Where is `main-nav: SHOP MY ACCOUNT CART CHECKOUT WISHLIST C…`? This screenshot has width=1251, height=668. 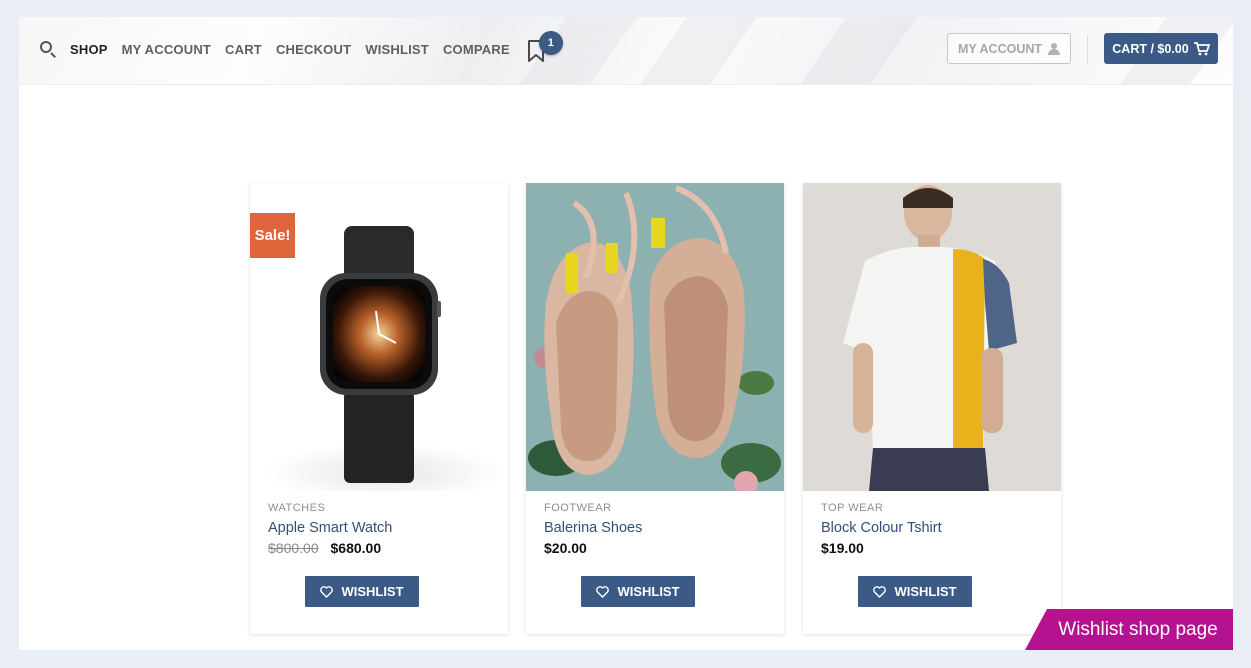
main-nav: SHOP MY ACCOUNT CART CHECKOUT WISHLIST C… is located at coordinates (301, 49).